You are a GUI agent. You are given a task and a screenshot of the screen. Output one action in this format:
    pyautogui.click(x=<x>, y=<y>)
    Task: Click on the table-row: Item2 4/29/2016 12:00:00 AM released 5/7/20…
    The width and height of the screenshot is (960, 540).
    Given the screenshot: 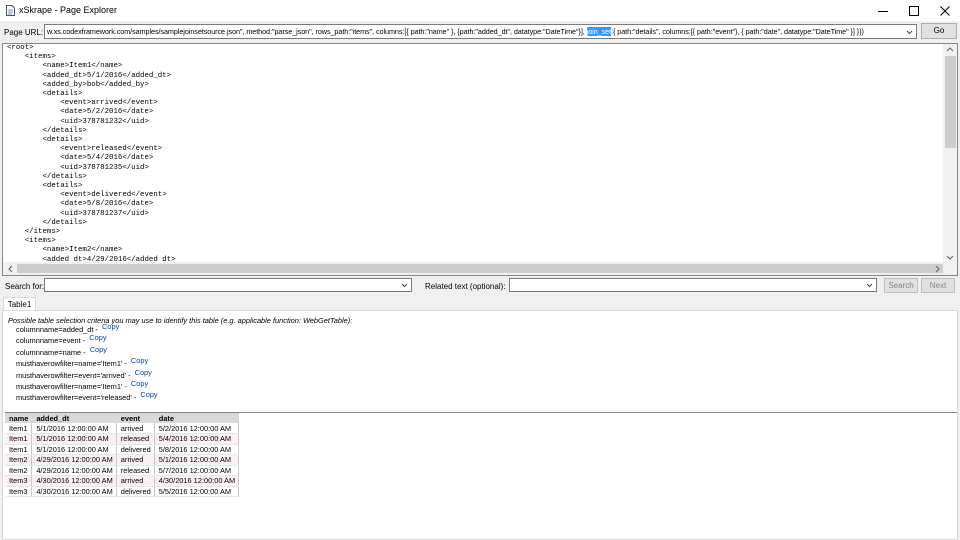 What is the action you would take?
    pyautogui.click(x=122, y=470)
    